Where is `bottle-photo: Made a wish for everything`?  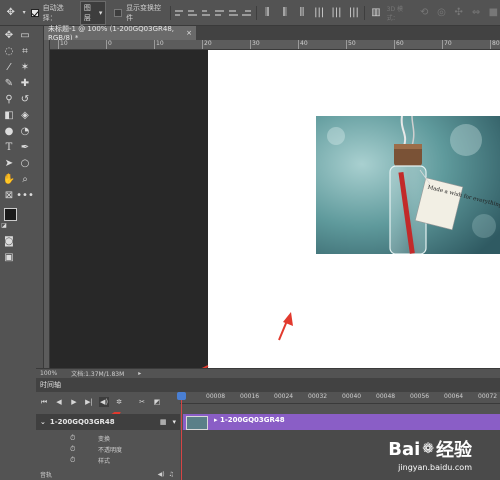 bottle-photo: Made a wish for everything is located at coordinates (408, 185).